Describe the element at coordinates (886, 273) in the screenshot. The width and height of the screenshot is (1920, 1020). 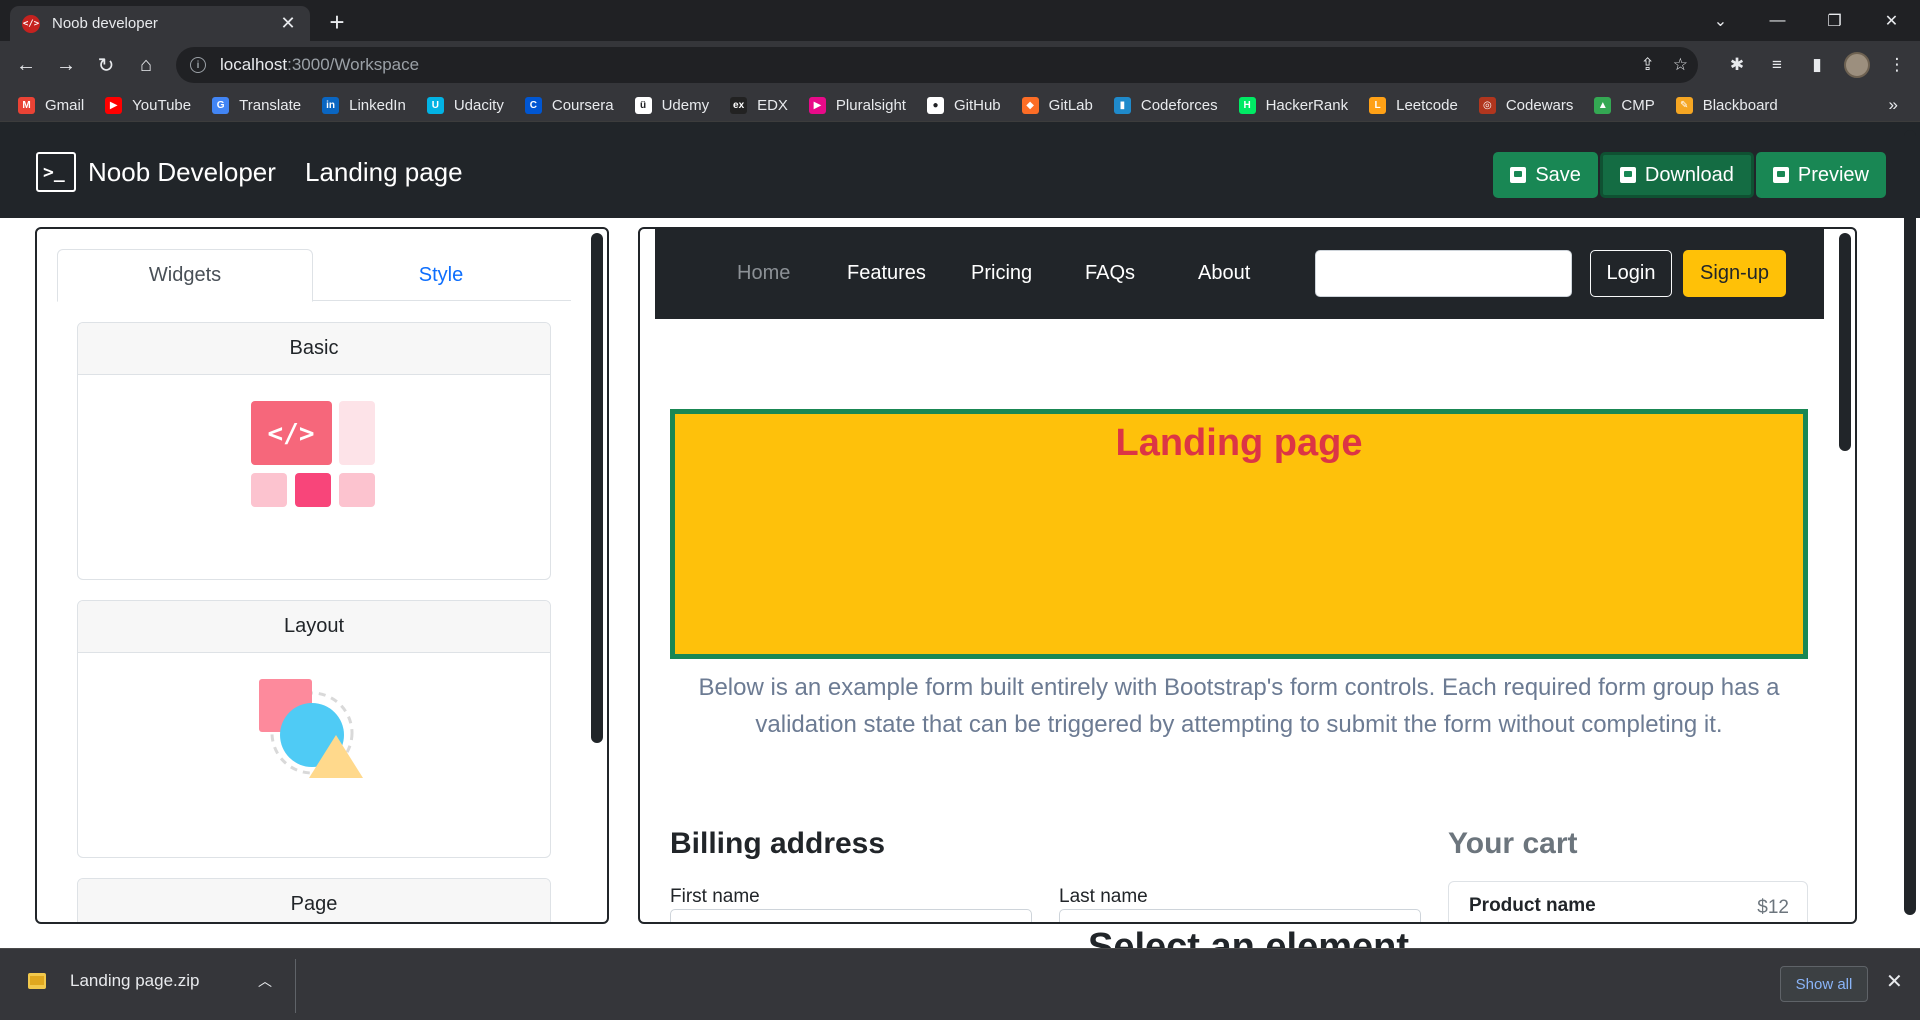
I see `nav-features: Features` at that location.